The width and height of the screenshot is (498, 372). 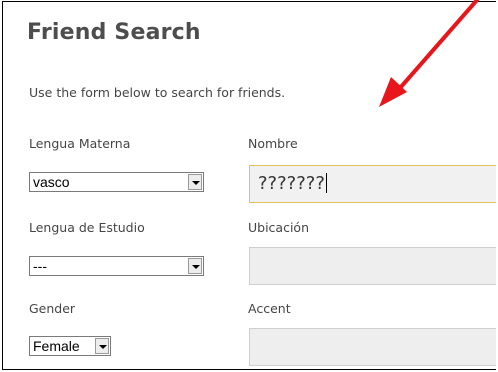 What do you see at coordinates (429, 53) in the screenshot?
I see `annotation-arrow-icon` at bounding box center [429, 53].